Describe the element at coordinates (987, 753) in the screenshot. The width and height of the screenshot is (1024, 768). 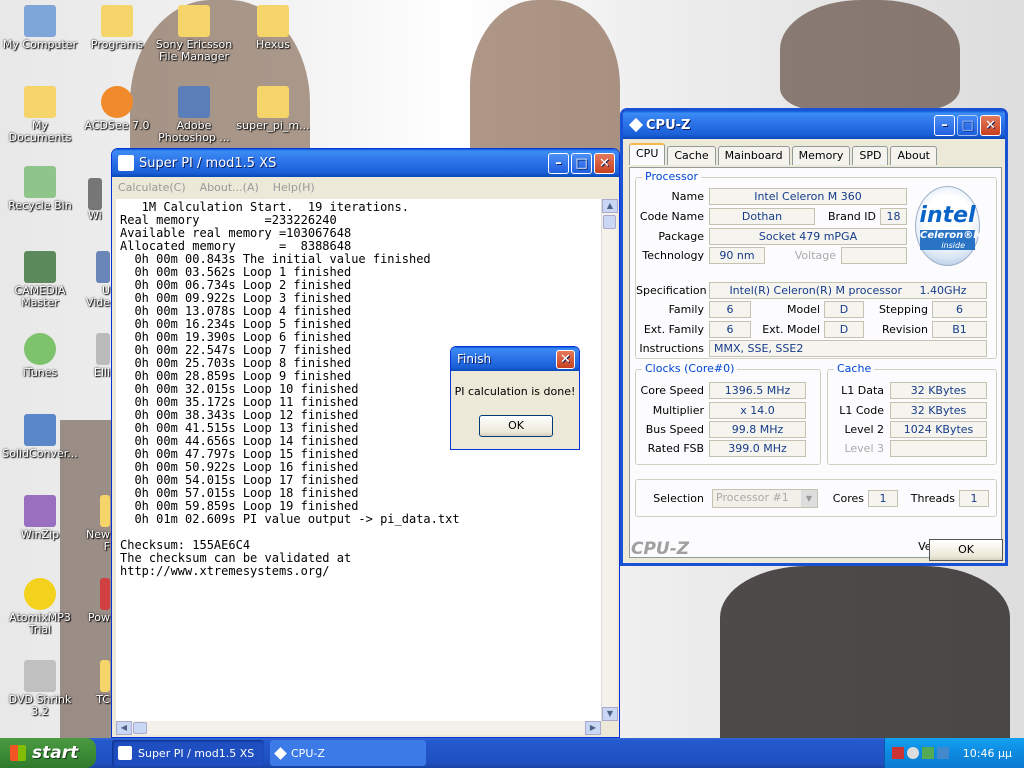
I see `clock: 10:46 μμ` at that location.